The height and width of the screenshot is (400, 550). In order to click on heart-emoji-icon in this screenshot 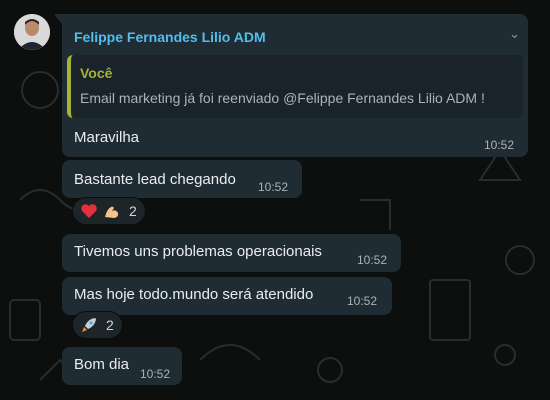, I will do `click(89, 211)`.